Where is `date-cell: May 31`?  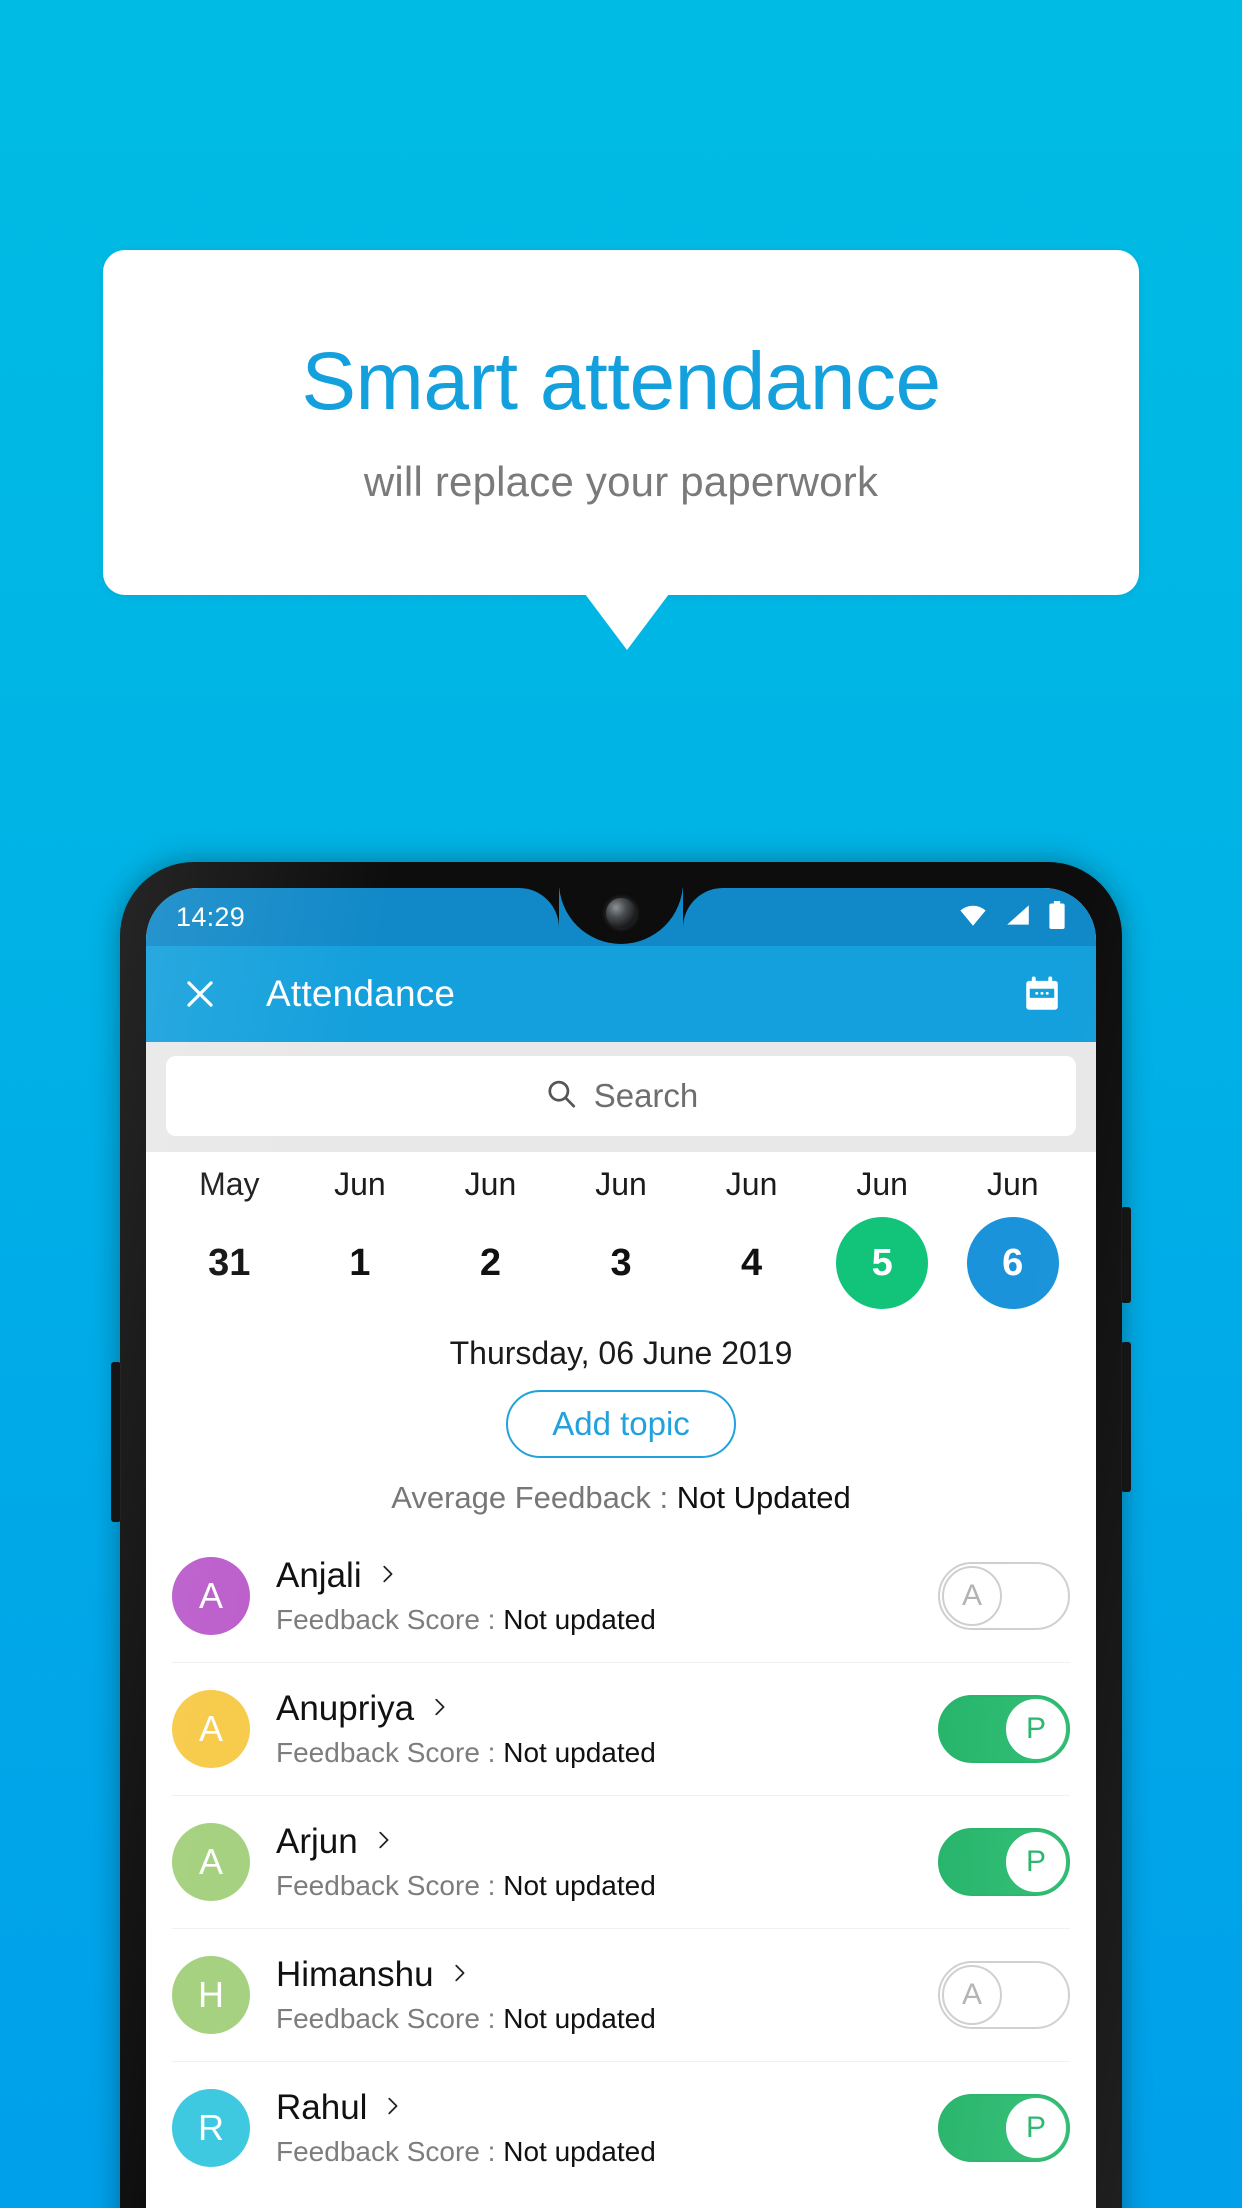 date-cell: May 31 is located at coordinates (229, 1237).